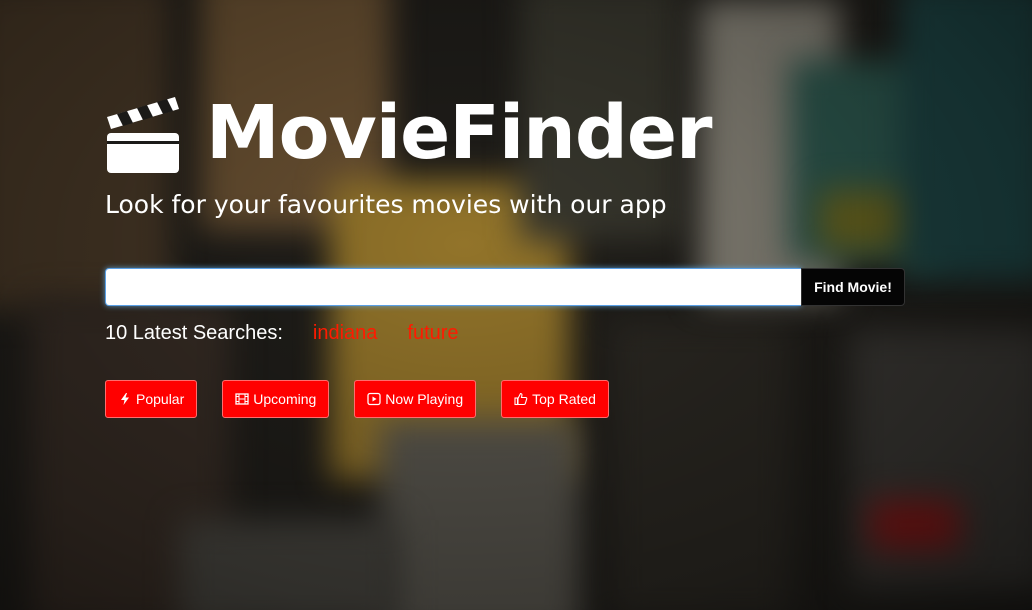  I want to click on category-buttons: Popular Upcoming Now Playing Top Rated, so click(369, 399).